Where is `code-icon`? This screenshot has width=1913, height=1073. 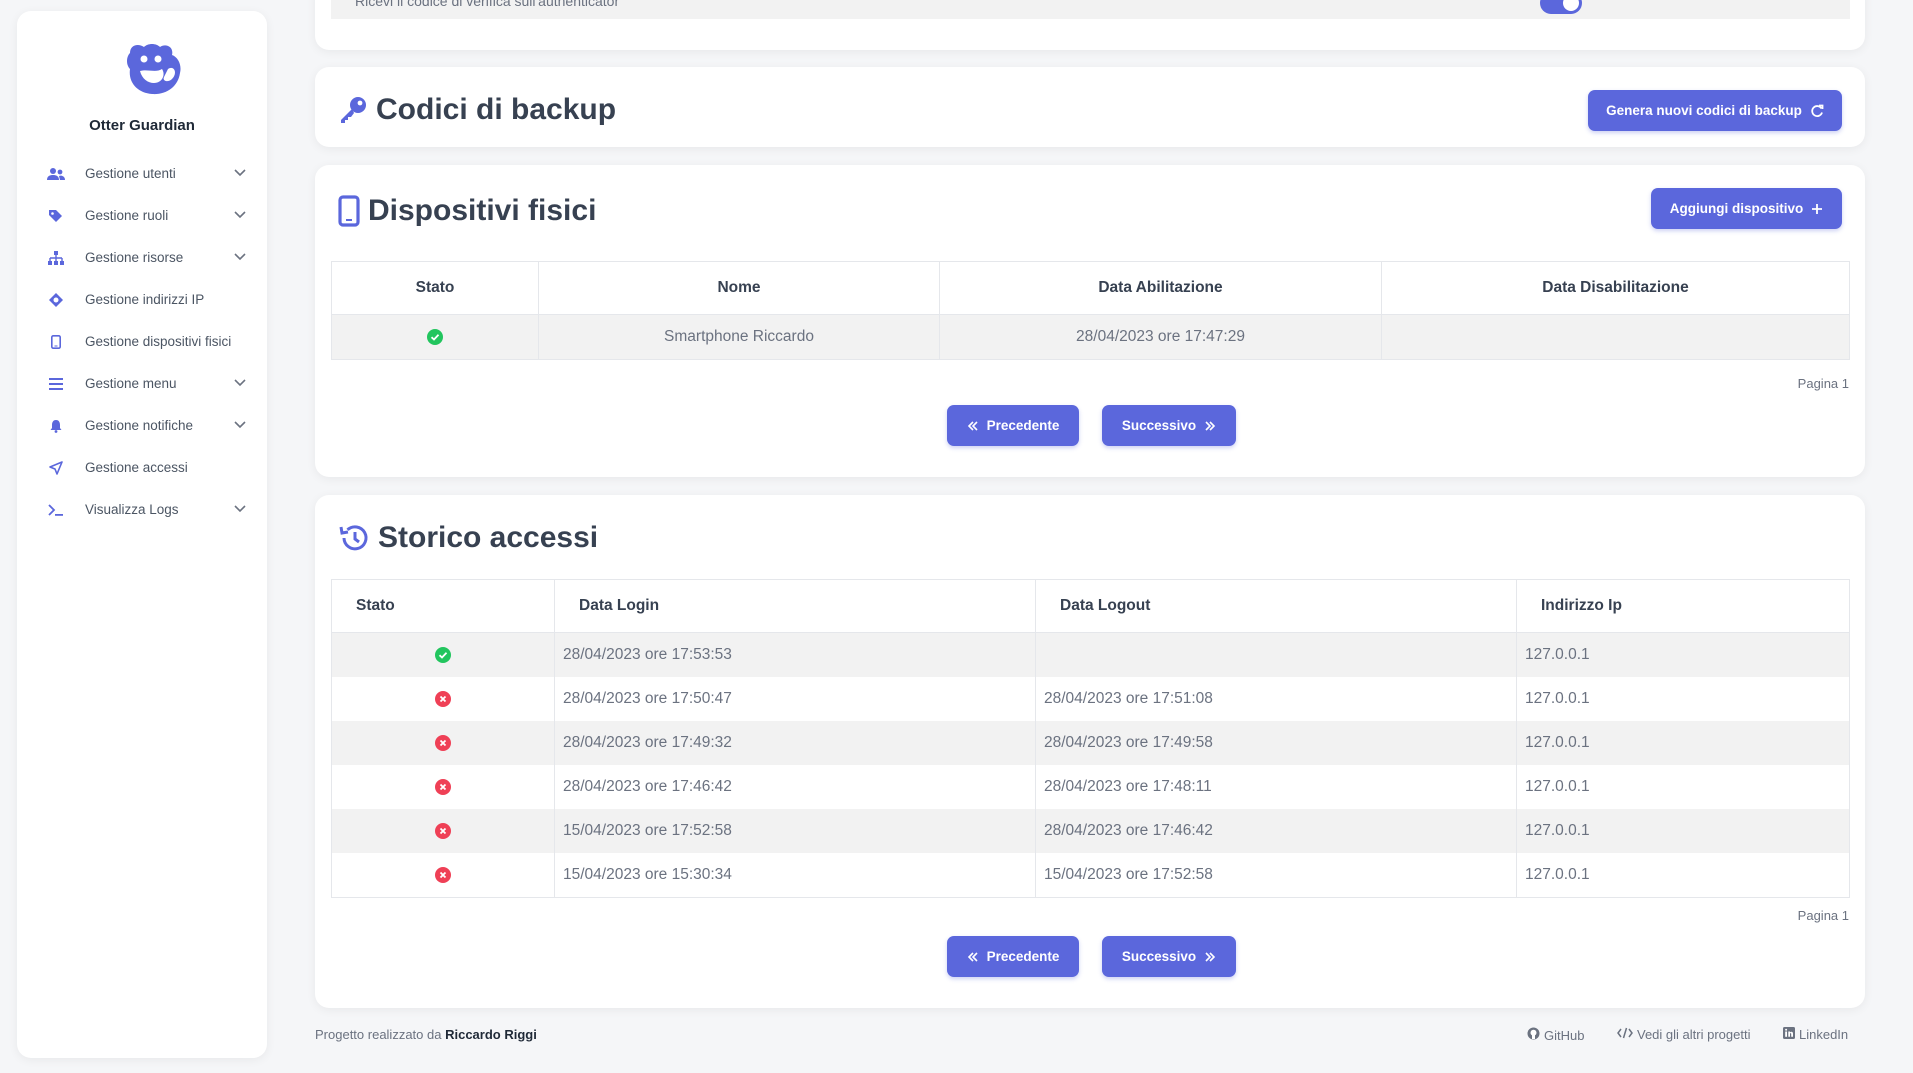
code-icon is located at coordinates (1625, 1034).